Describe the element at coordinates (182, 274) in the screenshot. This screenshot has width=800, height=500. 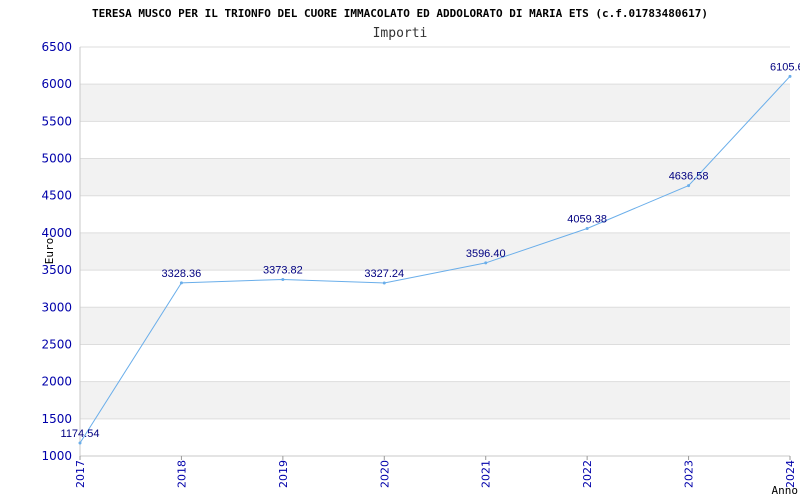
I see `data-label: 3328.36` at that location.